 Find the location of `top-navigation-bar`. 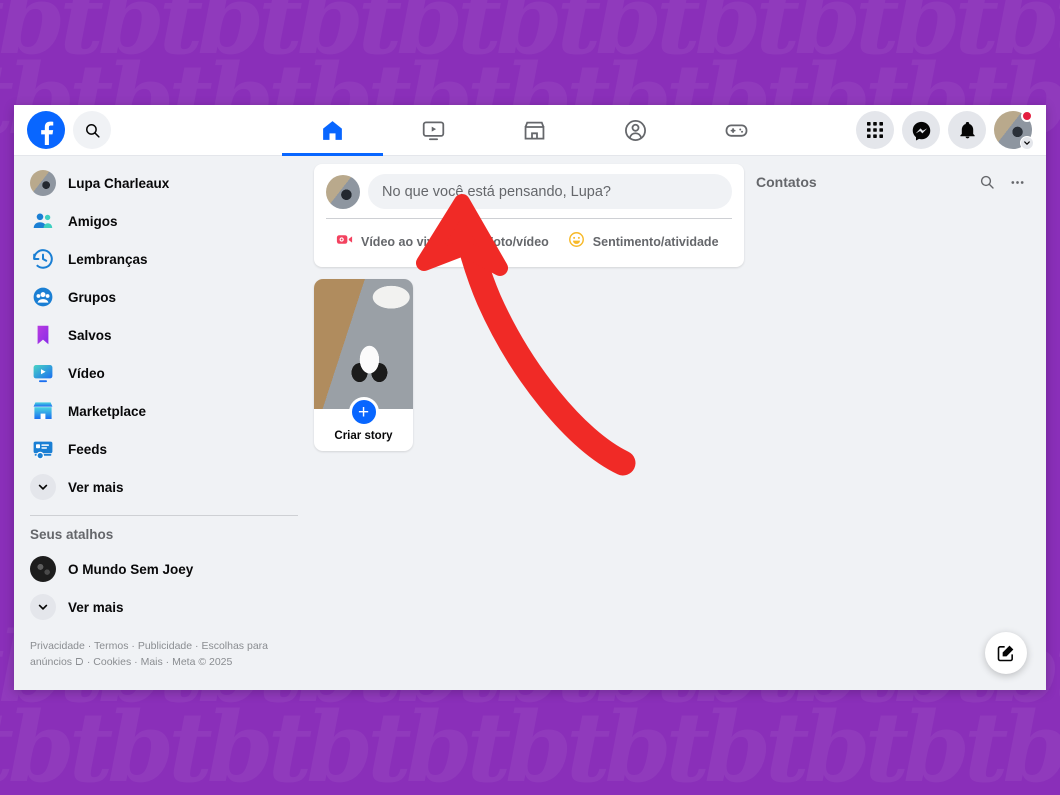

top-navigation-bar is located at coordinates (530, 130).